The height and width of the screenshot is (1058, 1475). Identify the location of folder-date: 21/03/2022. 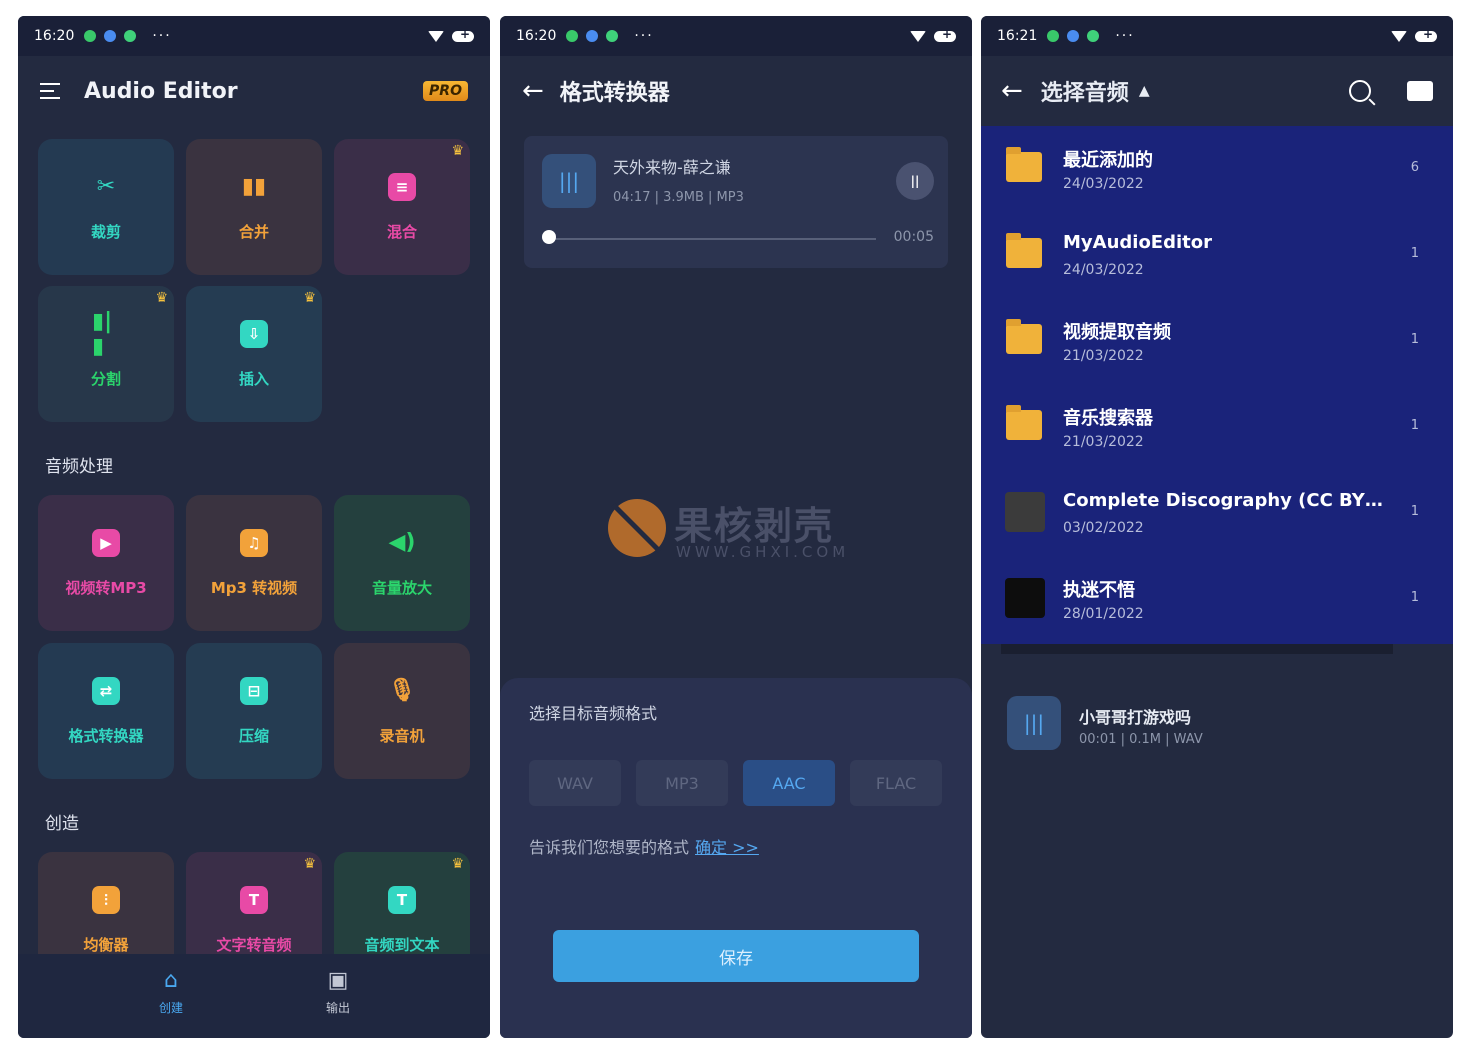
(1103, 442).